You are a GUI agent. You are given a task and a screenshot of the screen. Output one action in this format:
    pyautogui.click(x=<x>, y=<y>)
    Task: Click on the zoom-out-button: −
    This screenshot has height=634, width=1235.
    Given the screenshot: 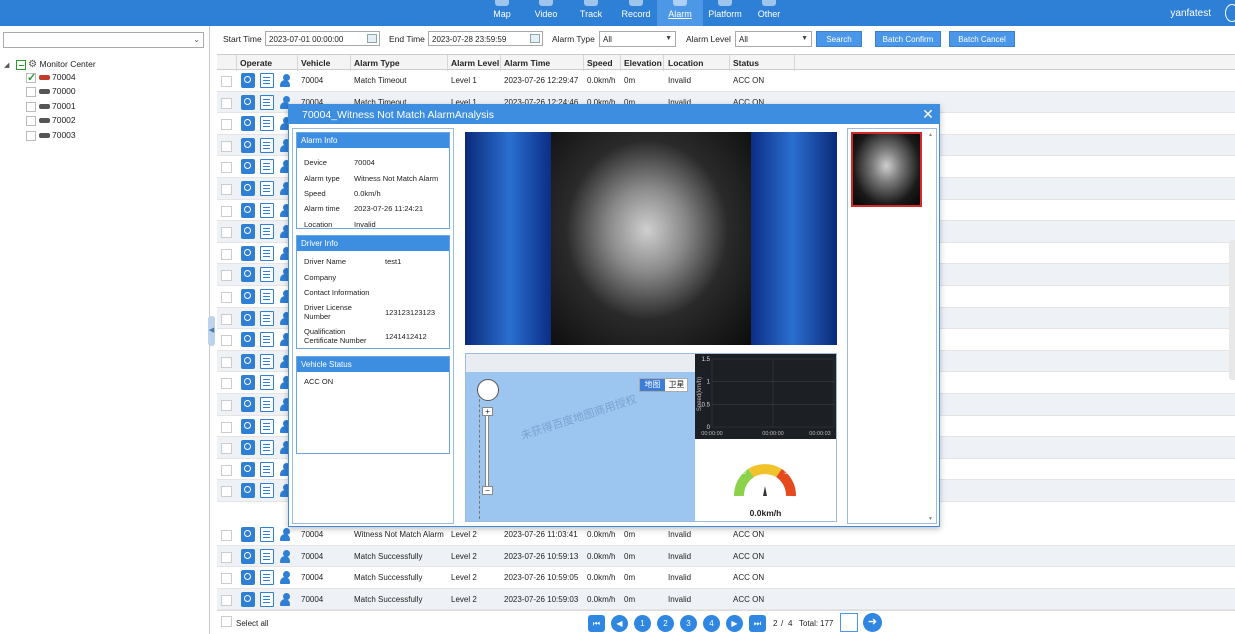 What is the action you would take?
    pyautogui.click(x=487, y=490)
    